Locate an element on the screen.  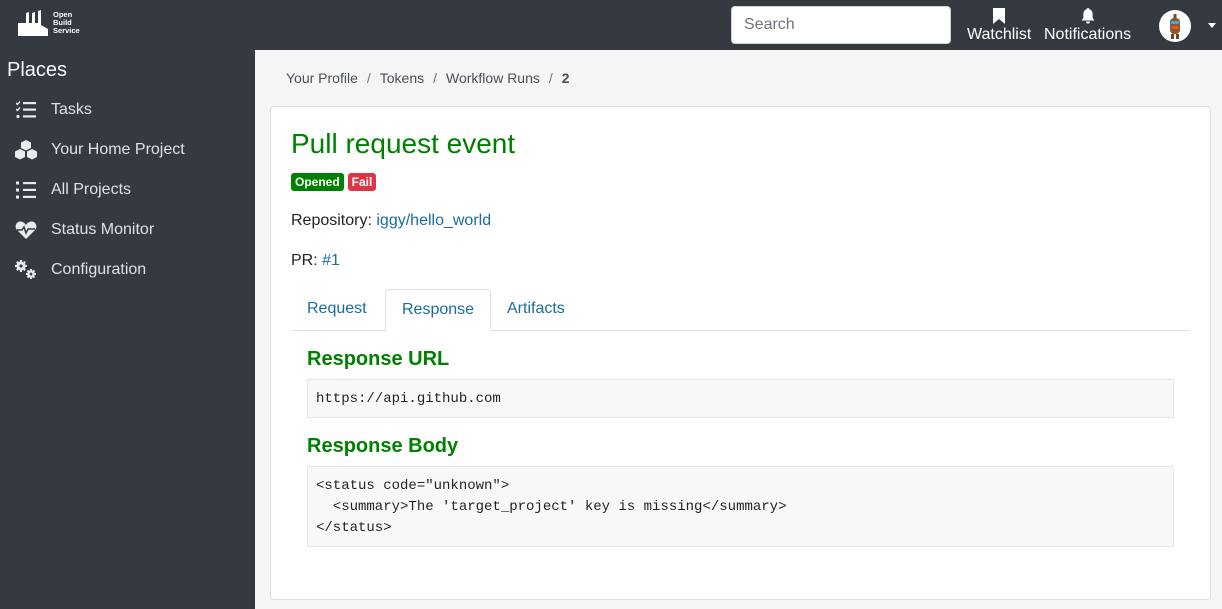
sidebar-item-tasks: Tasks is located at coordinates (53, 110).